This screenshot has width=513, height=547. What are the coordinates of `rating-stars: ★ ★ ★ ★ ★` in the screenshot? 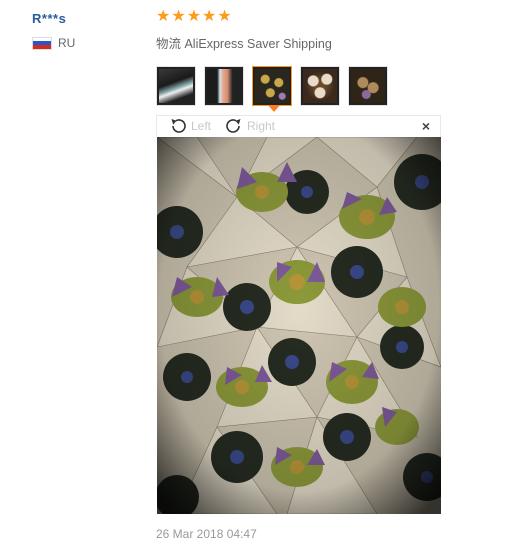 It's located at (194, 17).